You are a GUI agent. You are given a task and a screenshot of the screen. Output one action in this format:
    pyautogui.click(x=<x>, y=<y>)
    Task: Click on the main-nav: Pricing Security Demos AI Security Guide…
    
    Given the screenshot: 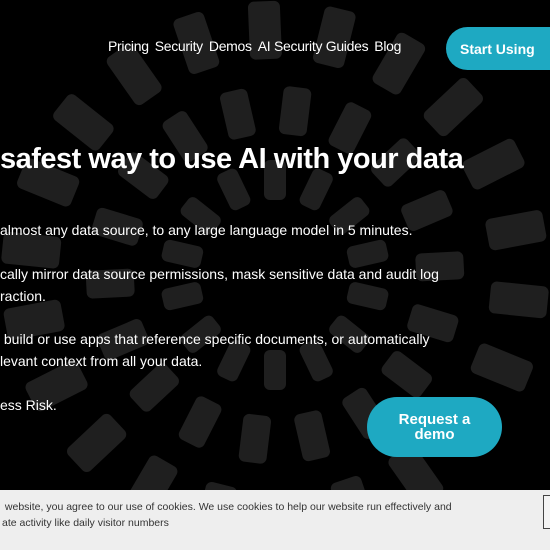 What is the action you would take?
    pyautogui.click(x=254, y=46)
    